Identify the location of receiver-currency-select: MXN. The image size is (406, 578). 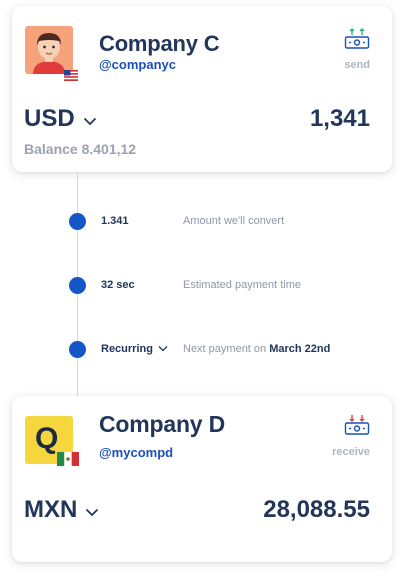
(61, 510).